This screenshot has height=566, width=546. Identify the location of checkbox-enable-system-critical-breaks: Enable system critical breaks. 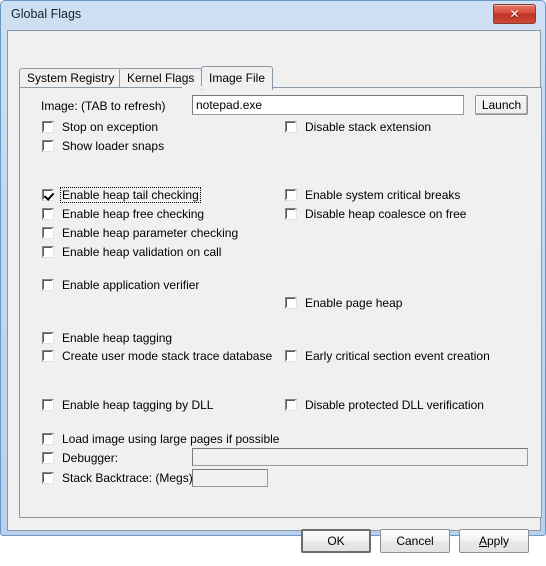
(373, 195).